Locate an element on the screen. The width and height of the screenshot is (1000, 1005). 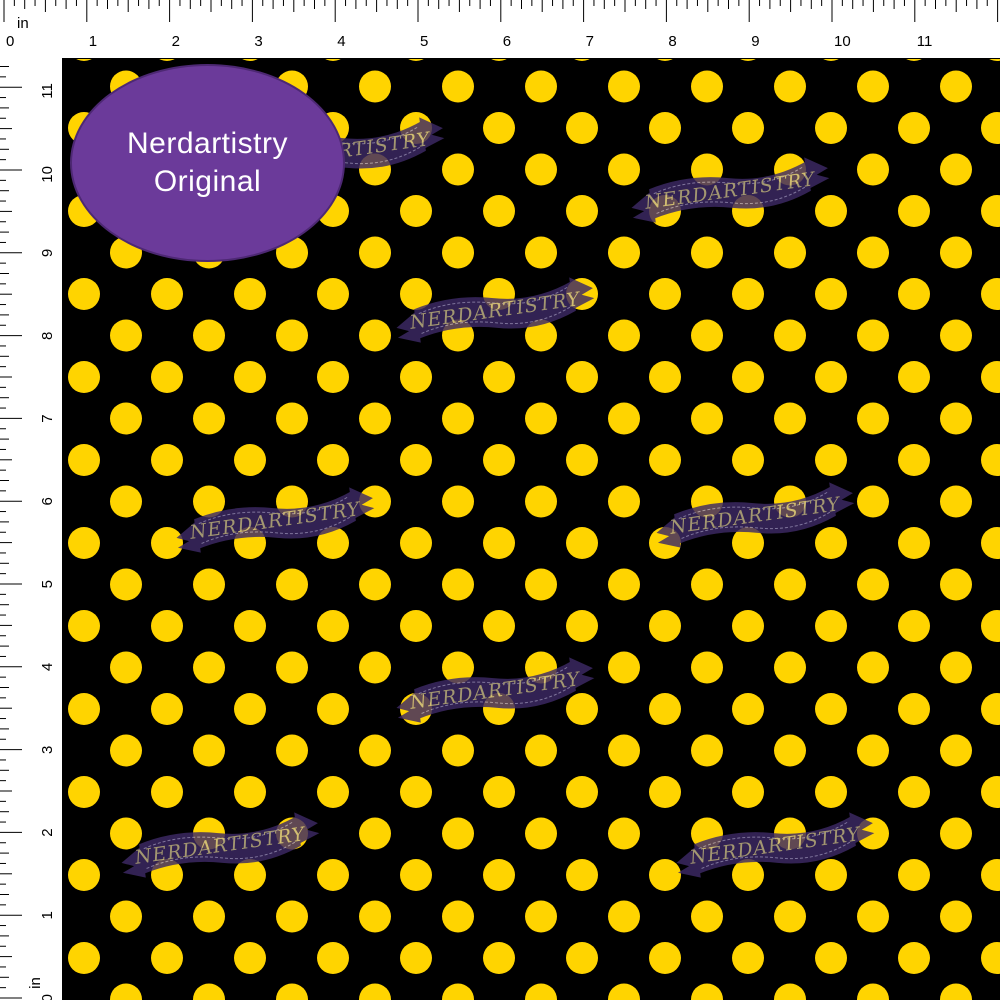
left-ruler: 11109876543210in is located at coordinates (31, 529).